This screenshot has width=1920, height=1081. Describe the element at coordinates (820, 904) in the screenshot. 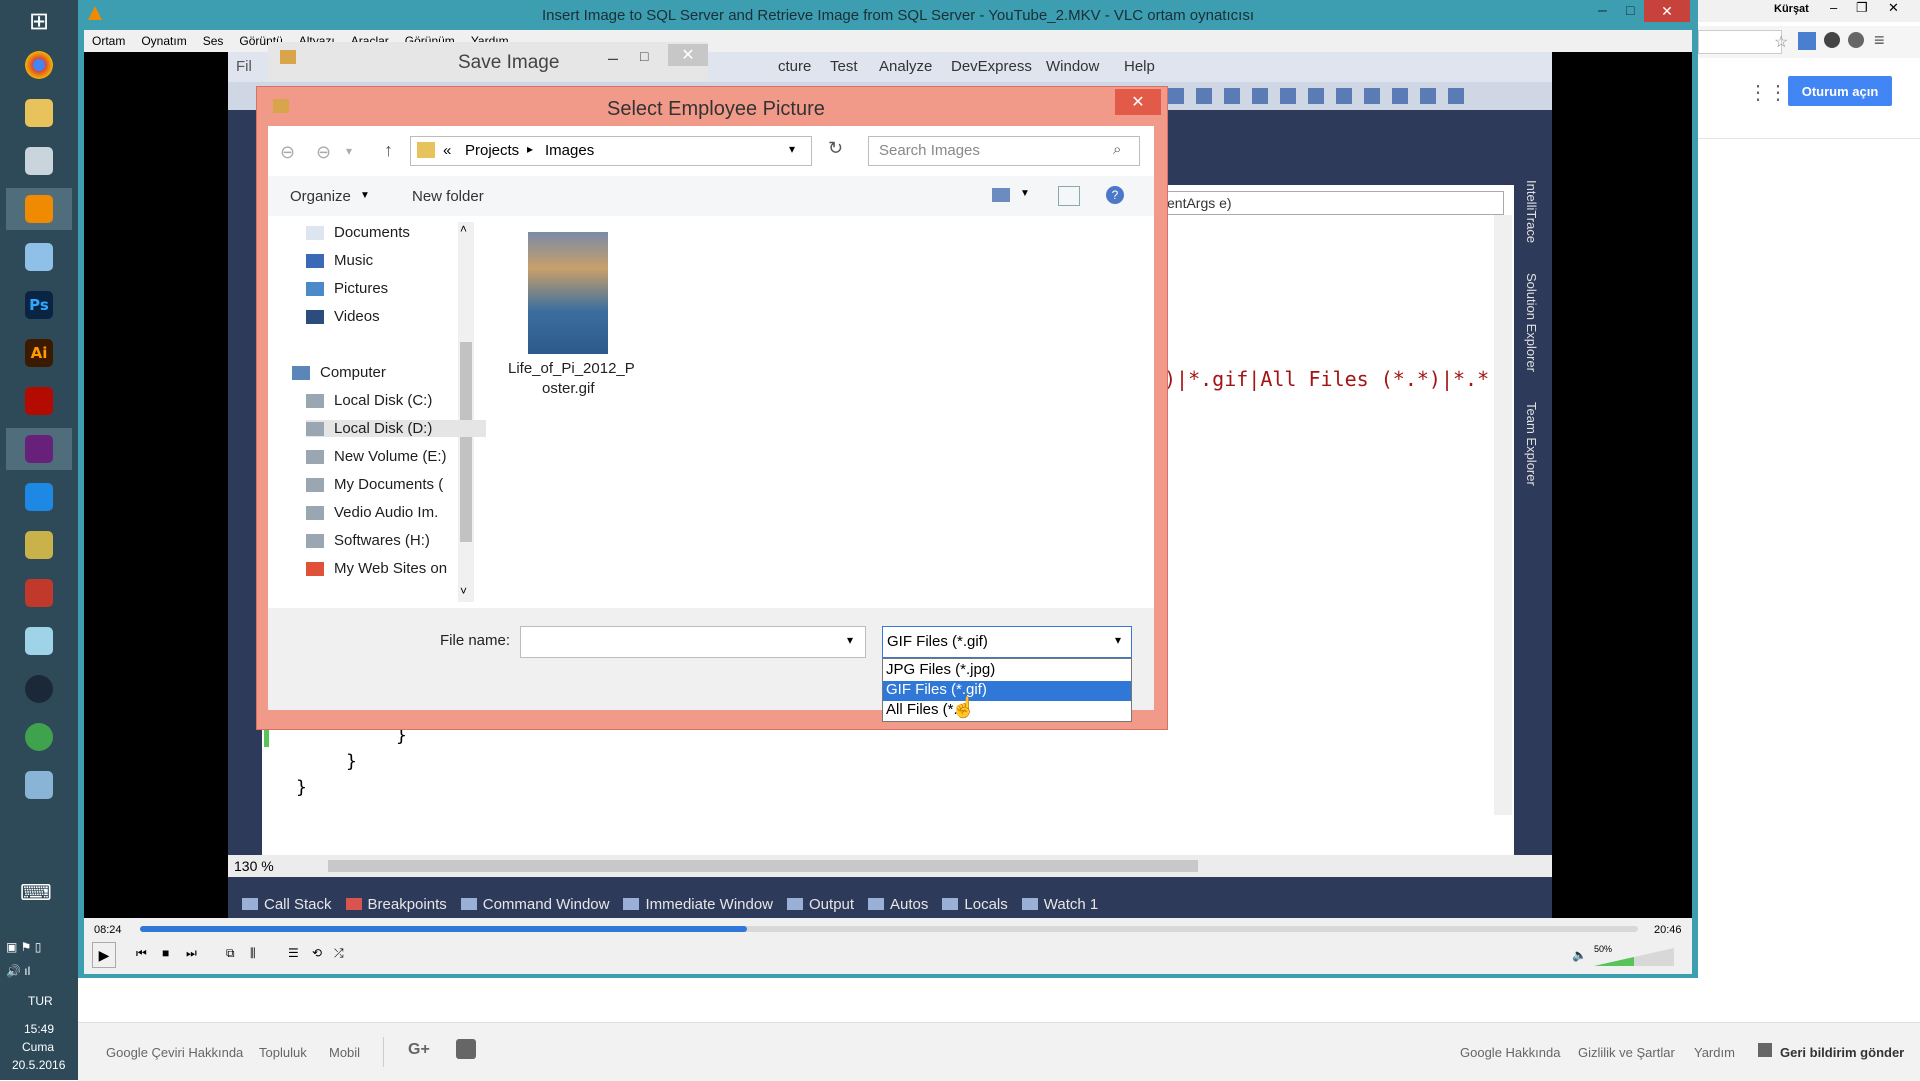

I see `tab-output: Output` at that location.